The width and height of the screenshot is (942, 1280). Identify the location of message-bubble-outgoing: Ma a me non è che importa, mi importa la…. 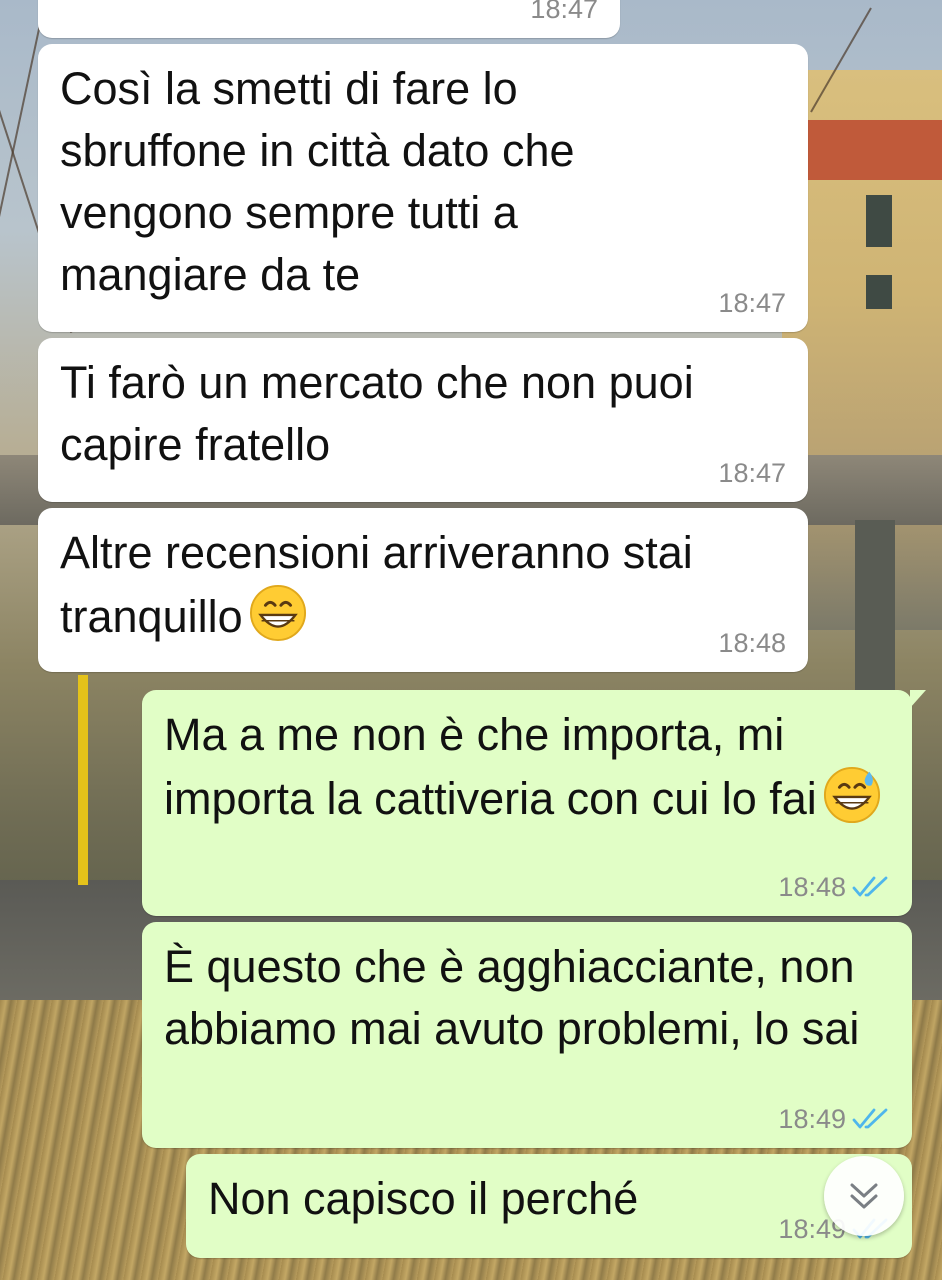
(534, 803).